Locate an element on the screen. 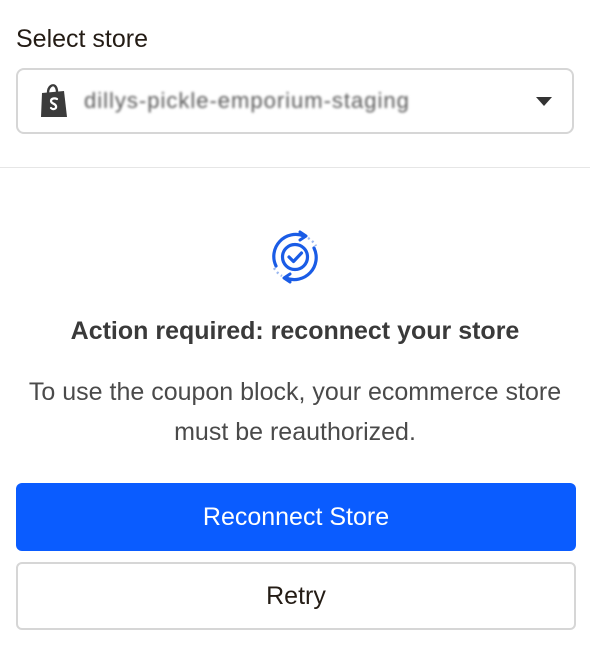 Image resolution: width=590 pixels, height=664 pixels. shopify-bag-icon is located at coordinates (54, 100).